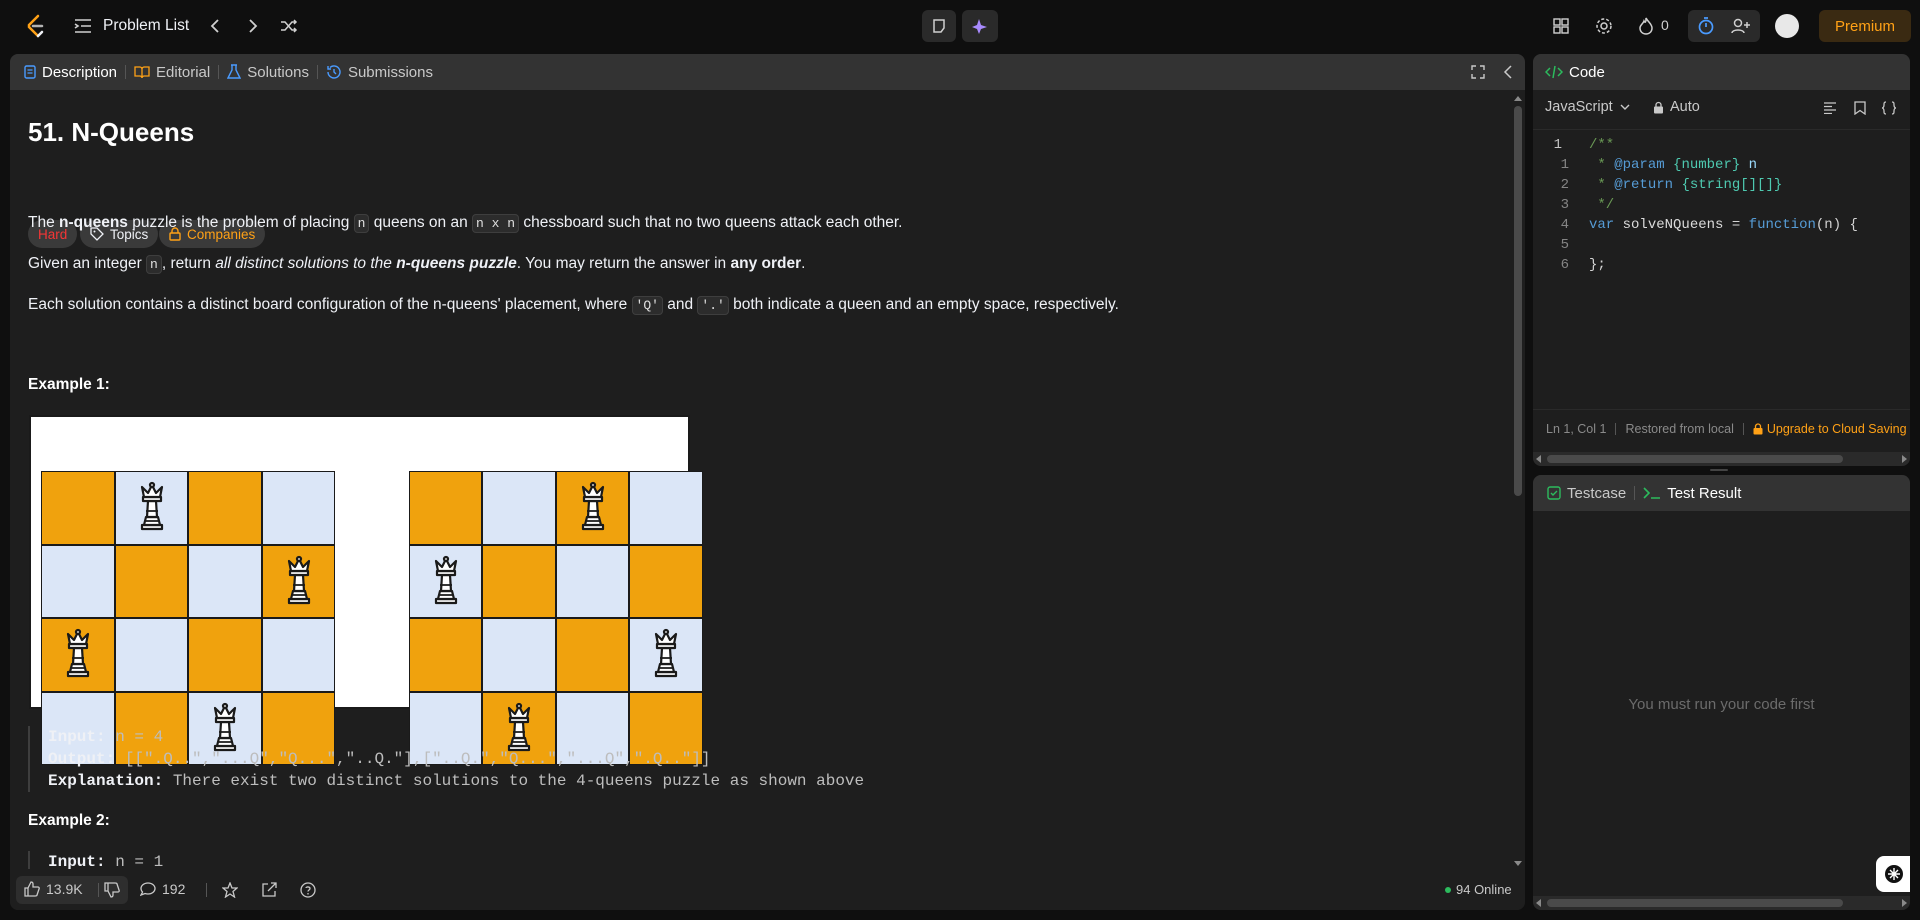 The height and width of the screenshot is (920, 1920). I want to click on ai-sparkle-icon, so click(980, 26).